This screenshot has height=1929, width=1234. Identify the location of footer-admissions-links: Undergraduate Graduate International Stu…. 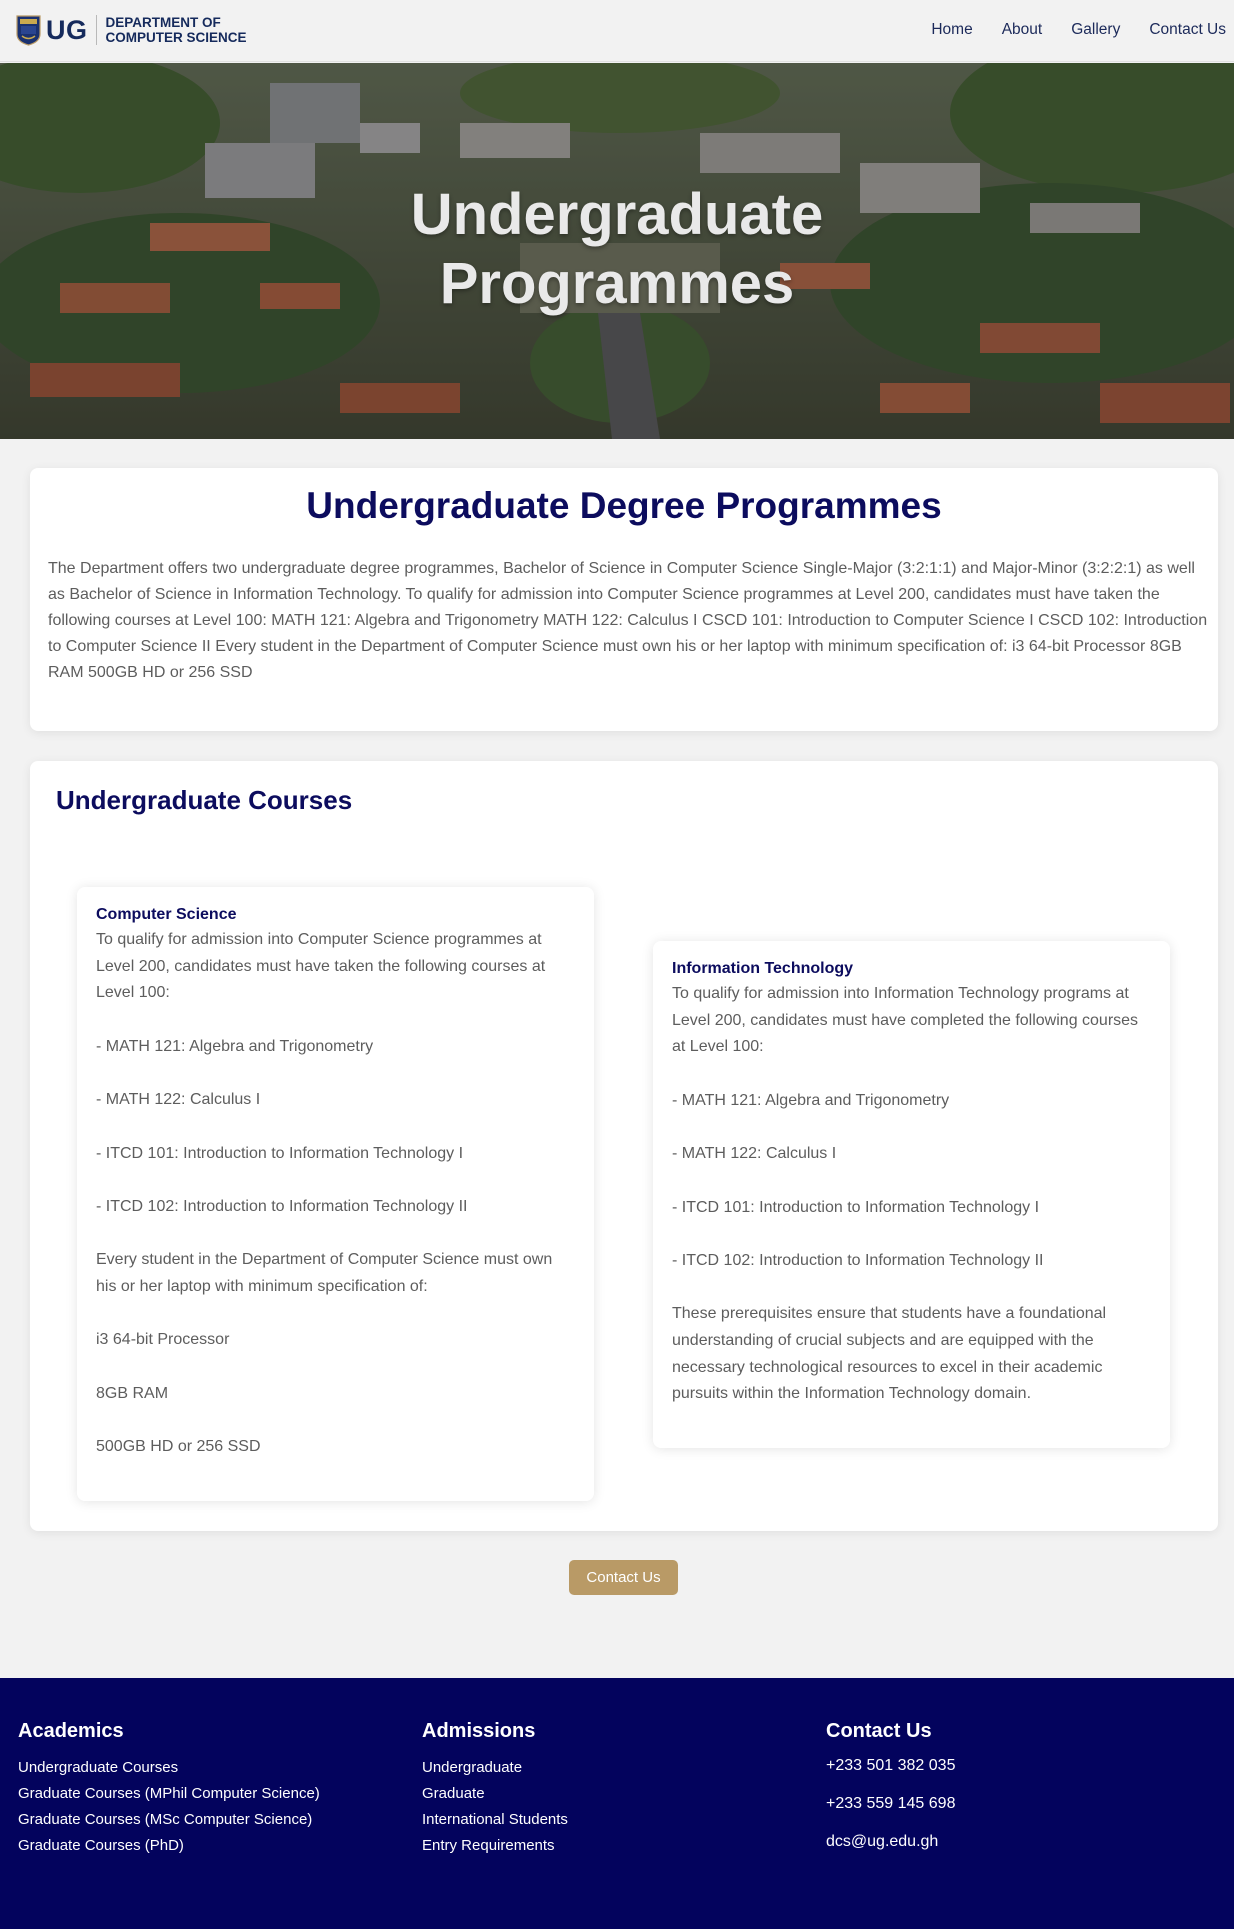
(495, 1807).